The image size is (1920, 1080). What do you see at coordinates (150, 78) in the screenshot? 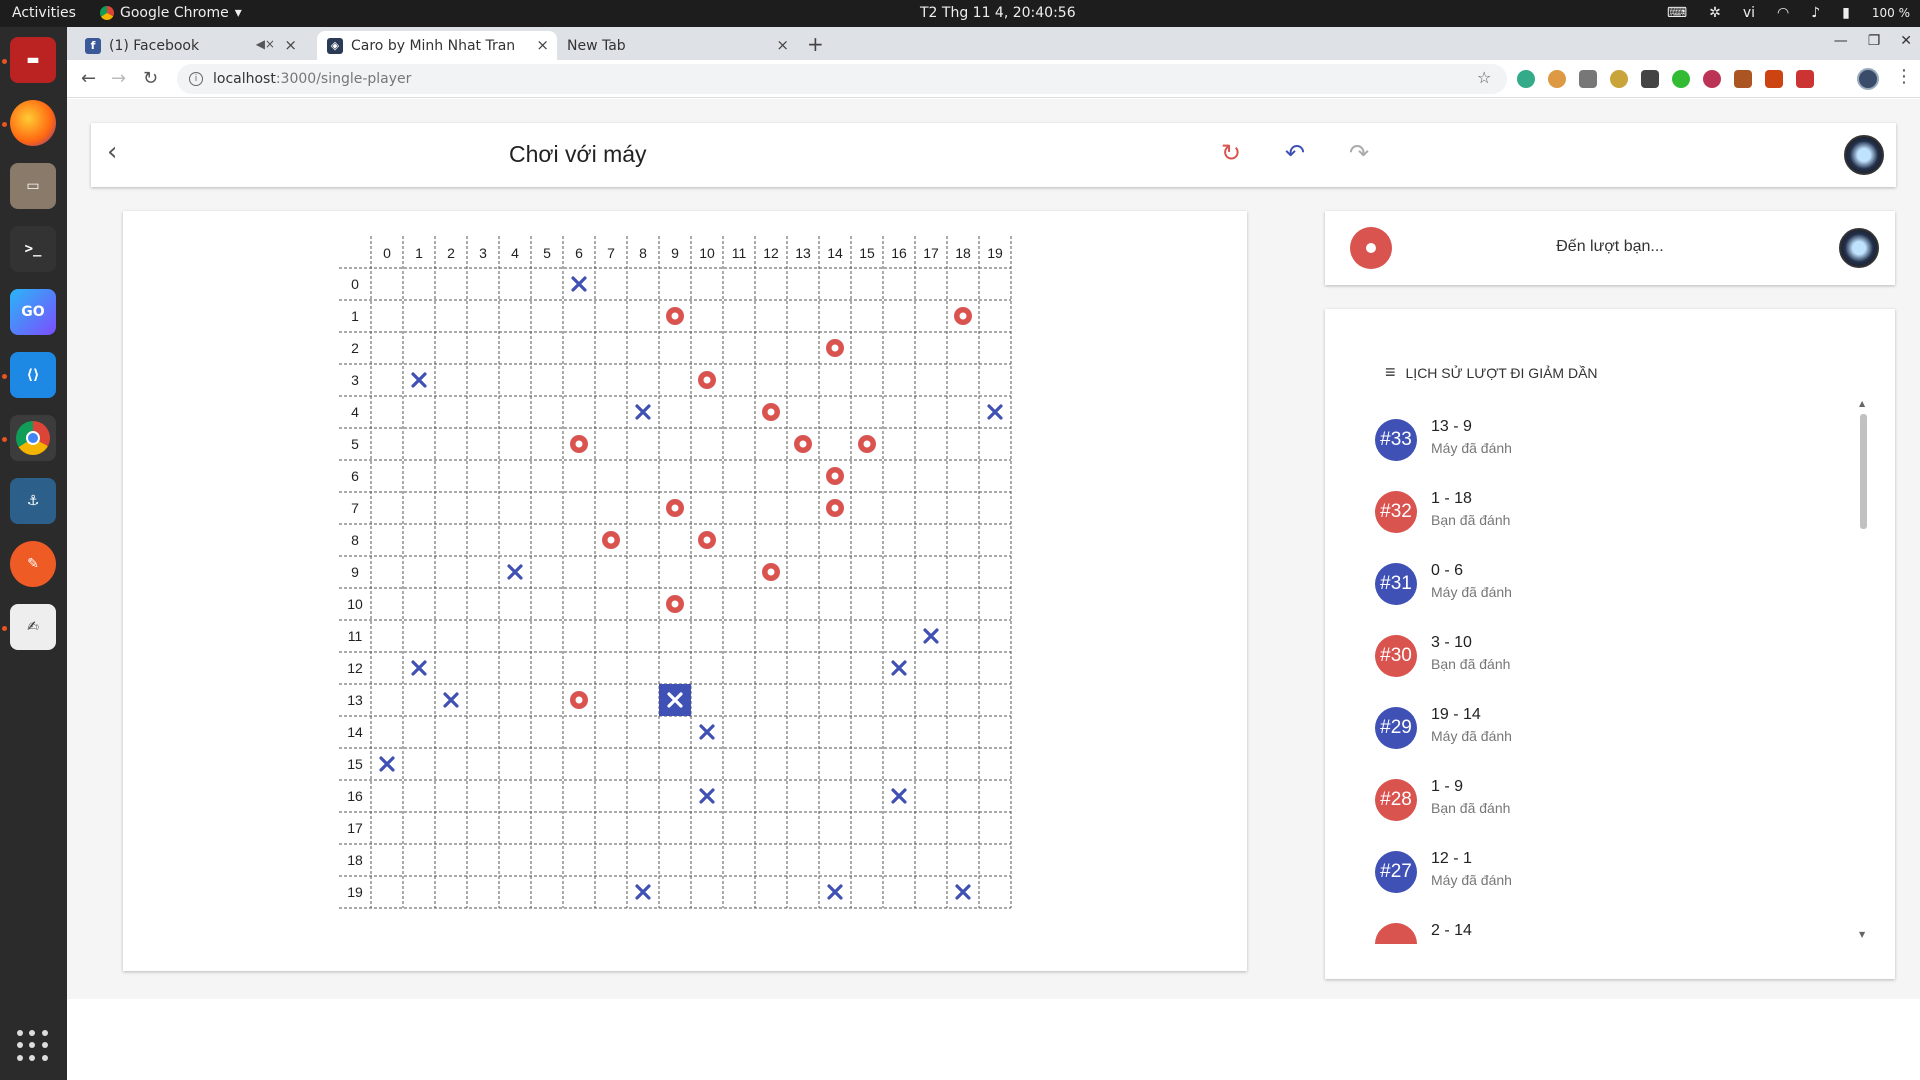
I see `reload-icon: ↻` at bounding box center [150, 78].